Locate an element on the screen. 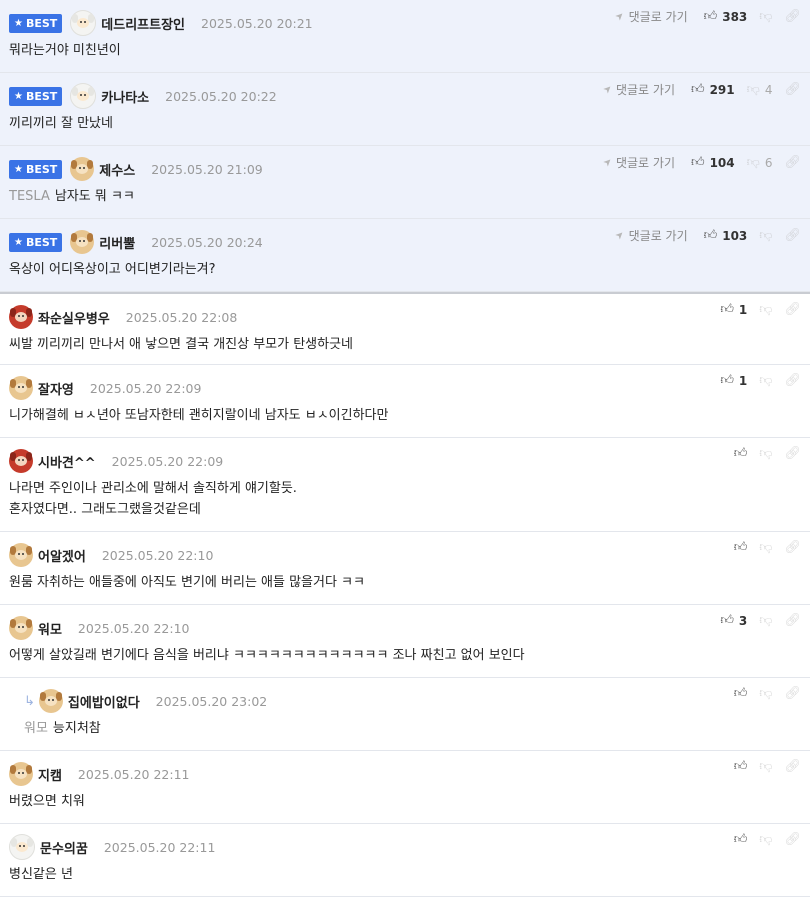 The width and height of the screenshot is (810, 897). comment-text-line: 끼리끼리 잘 만났네 is located at coordinates (405, 123).